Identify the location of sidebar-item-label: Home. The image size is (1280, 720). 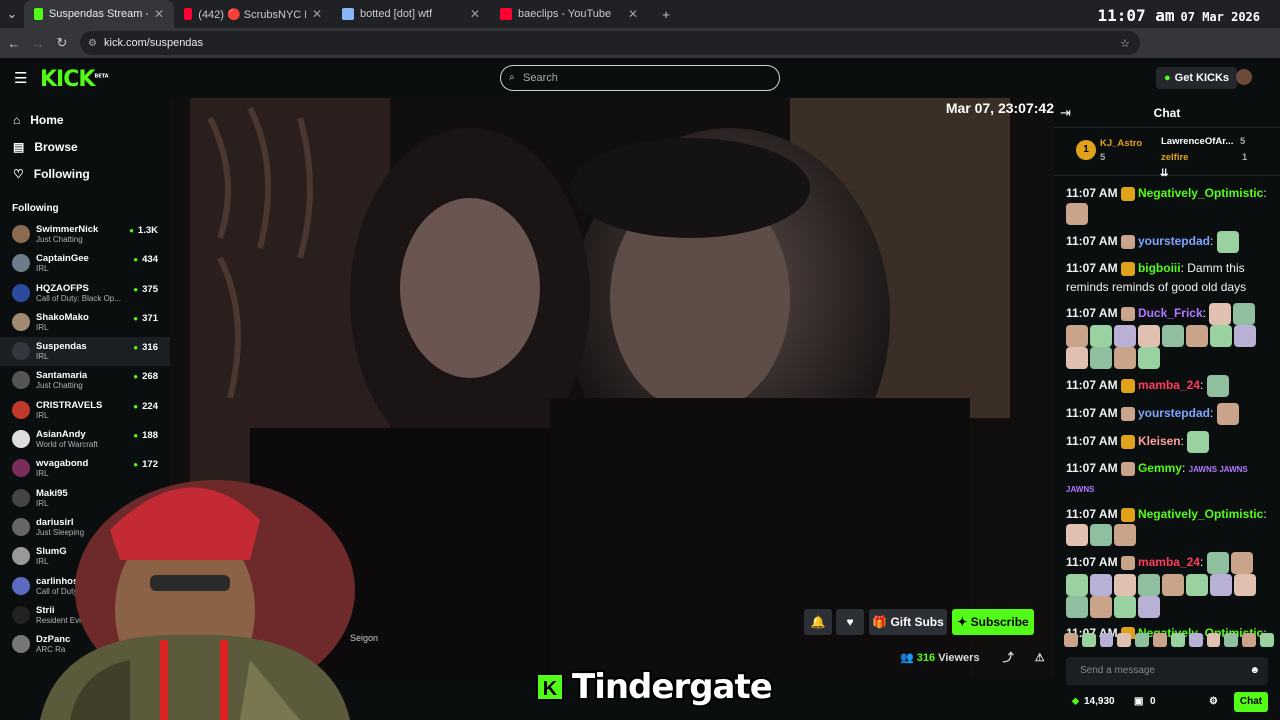
(47, 119).